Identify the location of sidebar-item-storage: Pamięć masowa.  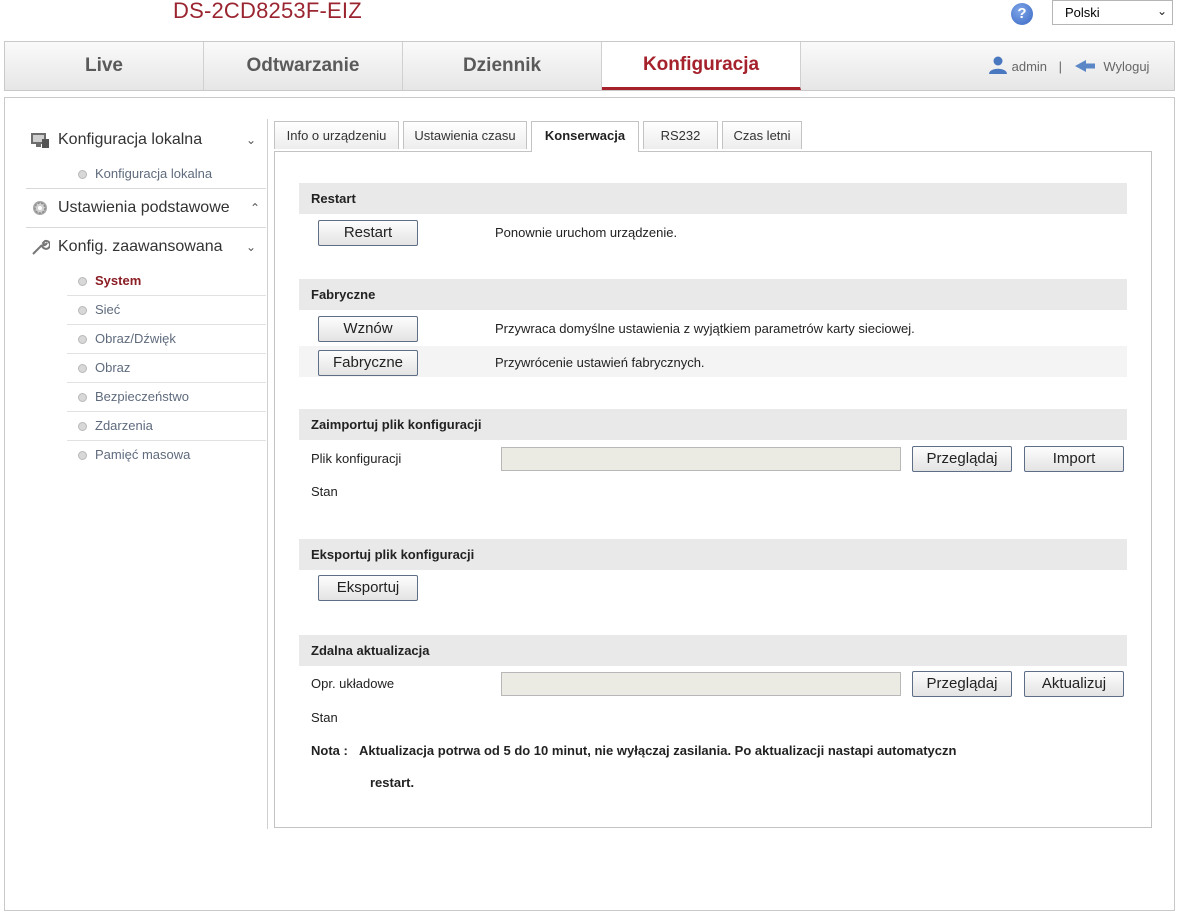
(166, 455).